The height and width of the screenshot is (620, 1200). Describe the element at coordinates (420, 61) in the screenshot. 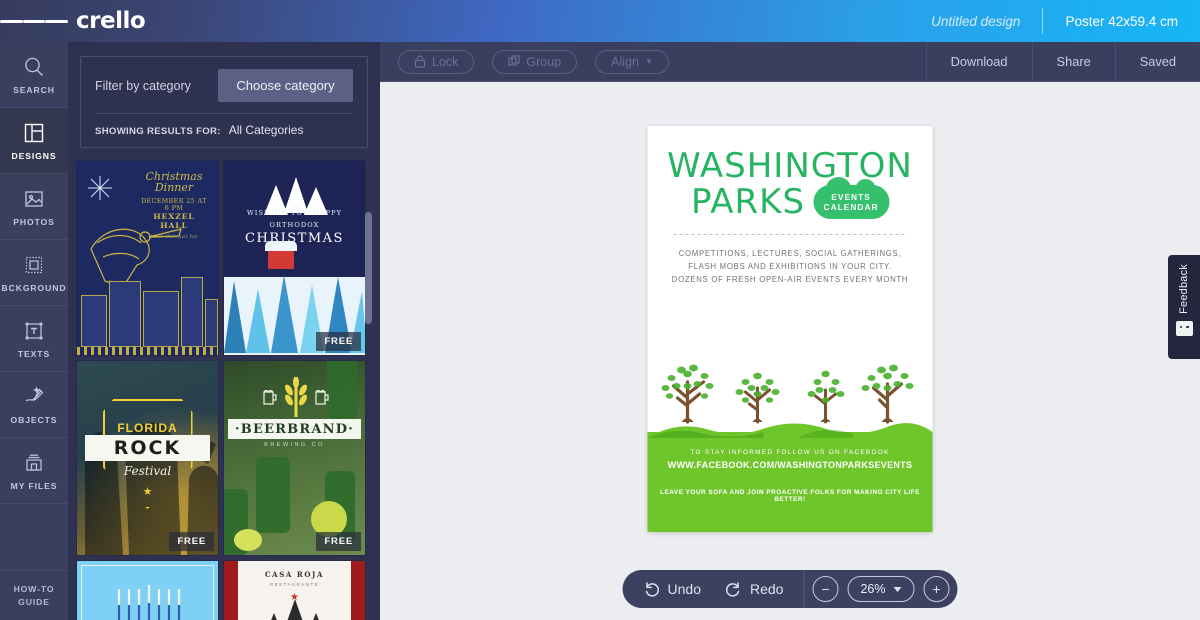

I see `lock-icon` at that location.